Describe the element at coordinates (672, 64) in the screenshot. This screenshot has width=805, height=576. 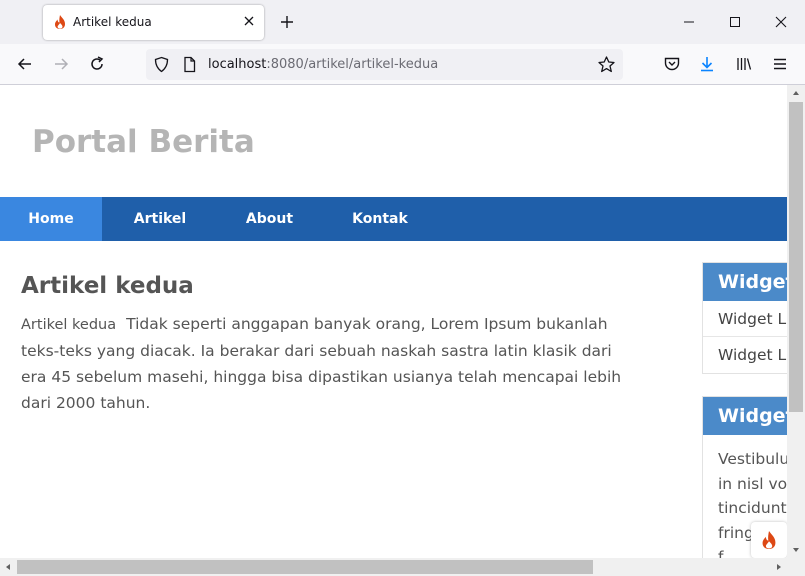
I see `pocket-icon` at that location.